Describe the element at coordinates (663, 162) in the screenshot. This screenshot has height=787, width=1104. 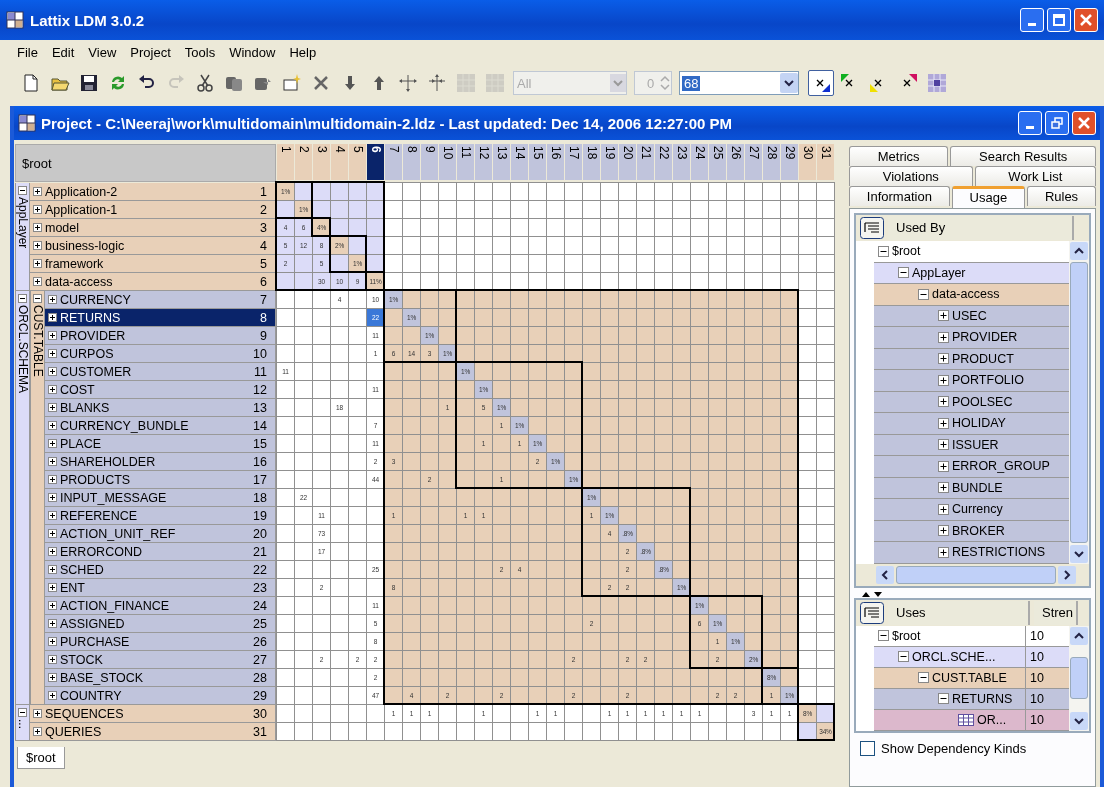
I see `column-header: 22` at that location.